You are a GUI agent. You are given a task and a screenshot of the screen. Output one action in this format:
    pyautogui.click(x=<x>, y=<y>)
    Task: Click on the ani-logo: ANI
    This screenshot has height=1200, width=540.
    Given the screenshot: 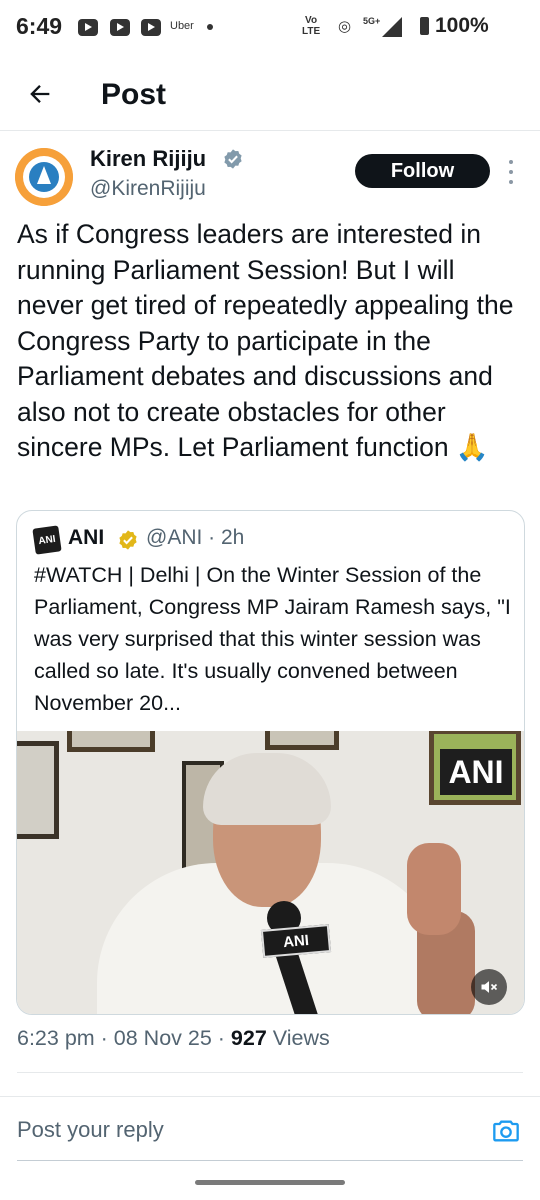 What is the action you would take?
    pyautogui.click(x=47, y=540)
    